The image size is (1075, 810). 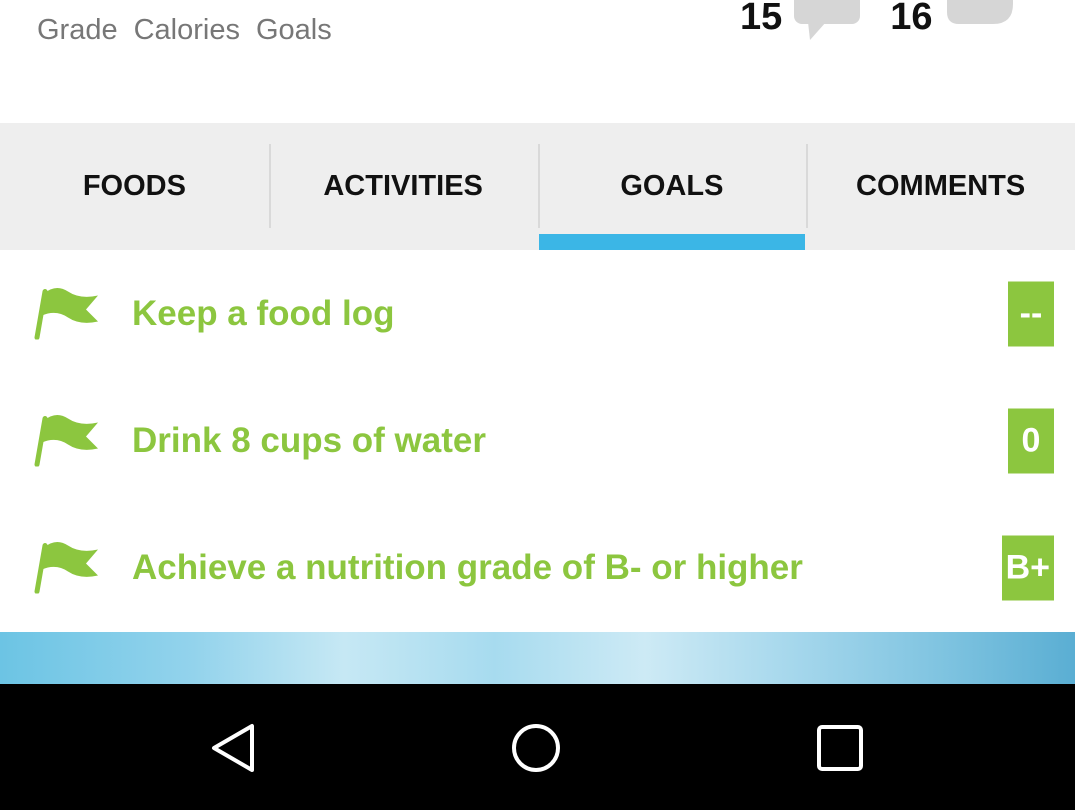 What do you see at coordinates (263, 313) in the screenshot?
I see `goal-label: Keep a food log` at bounding box center [263, 313].